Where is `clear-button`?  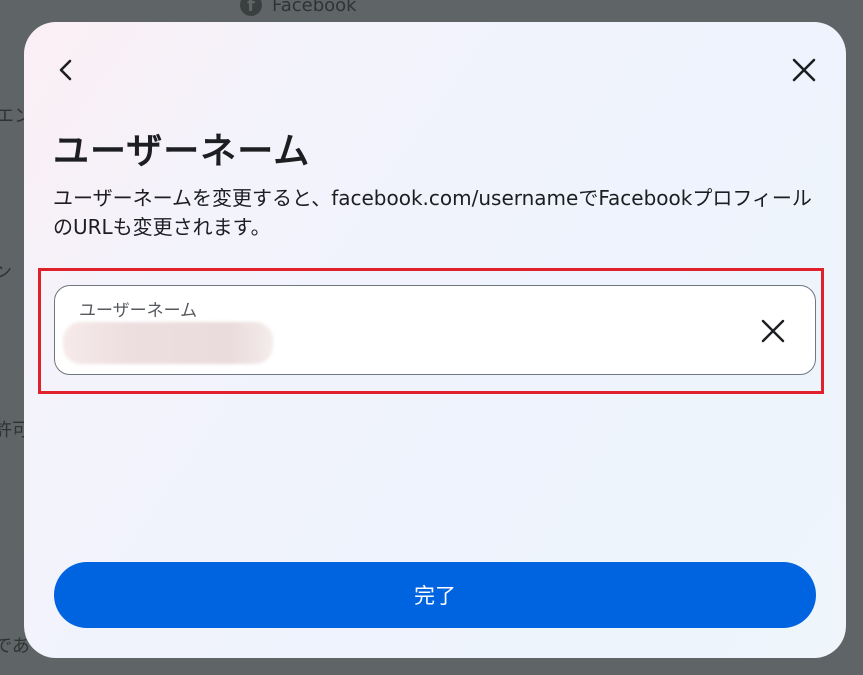 clear-button is located at coordinates (773, 331).